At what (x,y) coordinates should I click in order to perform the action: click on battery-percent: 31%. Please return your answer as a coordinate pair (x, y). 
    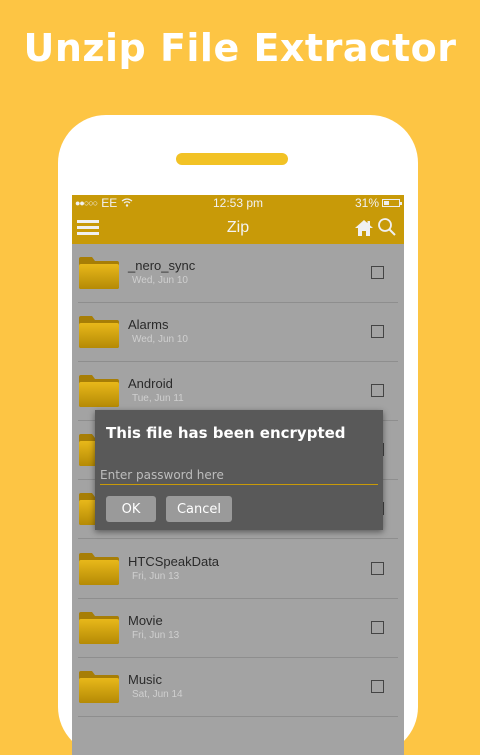
    Looking at the image, I should click on (366, 203).